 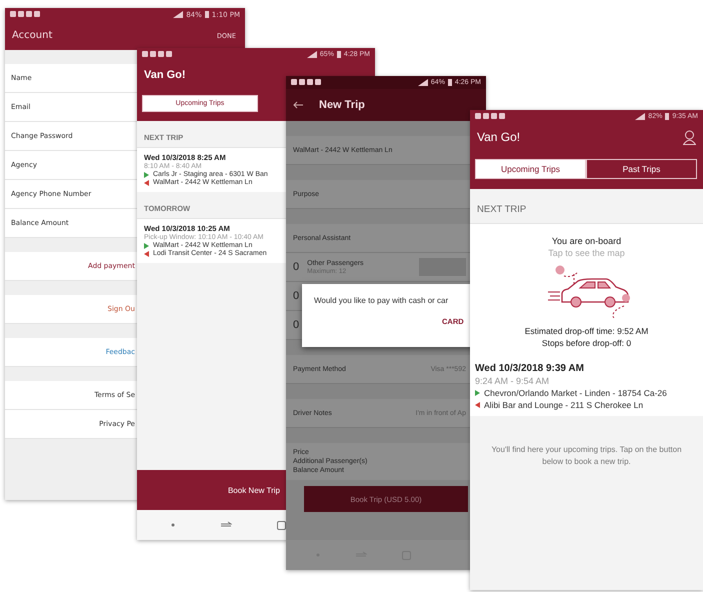 I want to click on book-new-trip-button: Book New Trip, so click(x=211, y=490).